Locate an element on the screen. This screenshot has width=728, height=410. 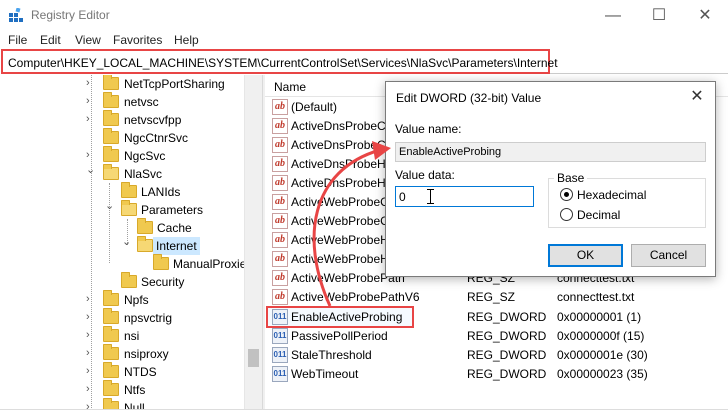
tree-item-selected: ⌄ Internet is located at coordinates (122, 245).